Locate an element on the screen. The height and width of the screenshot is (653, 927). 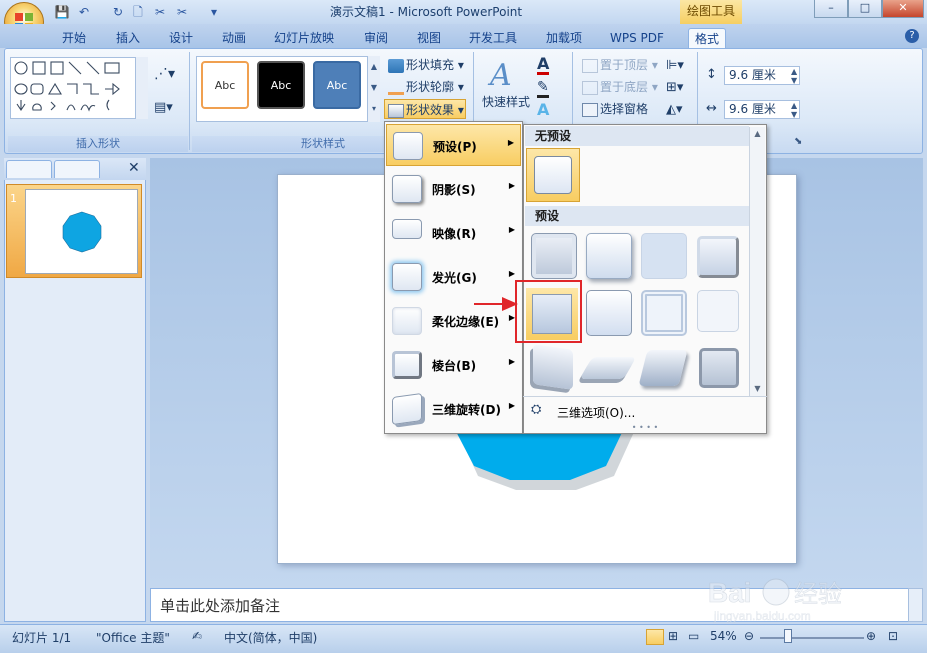
print-preview-icon: 🗋 is located at coordinates (138, 12).